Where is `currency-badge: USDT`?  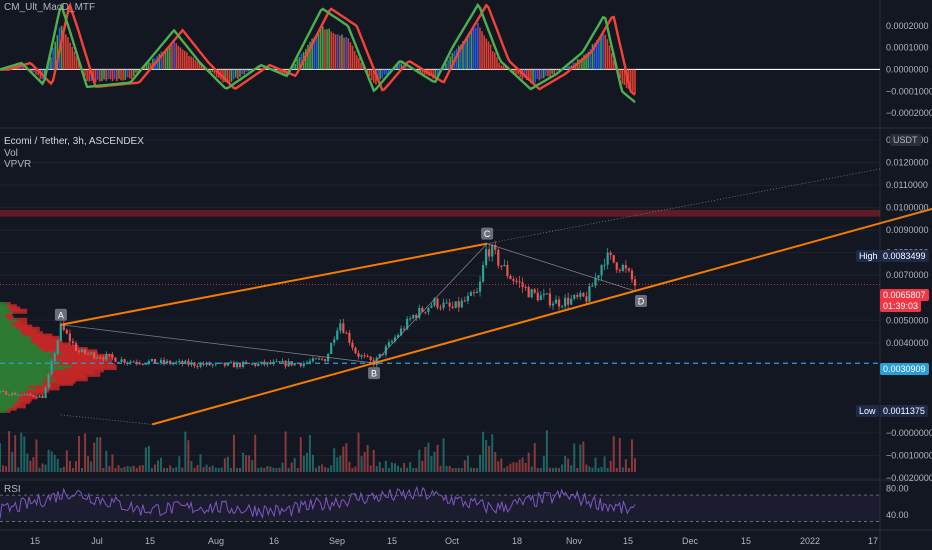 currency-badge: USDT is located at coordinates (905, 140).